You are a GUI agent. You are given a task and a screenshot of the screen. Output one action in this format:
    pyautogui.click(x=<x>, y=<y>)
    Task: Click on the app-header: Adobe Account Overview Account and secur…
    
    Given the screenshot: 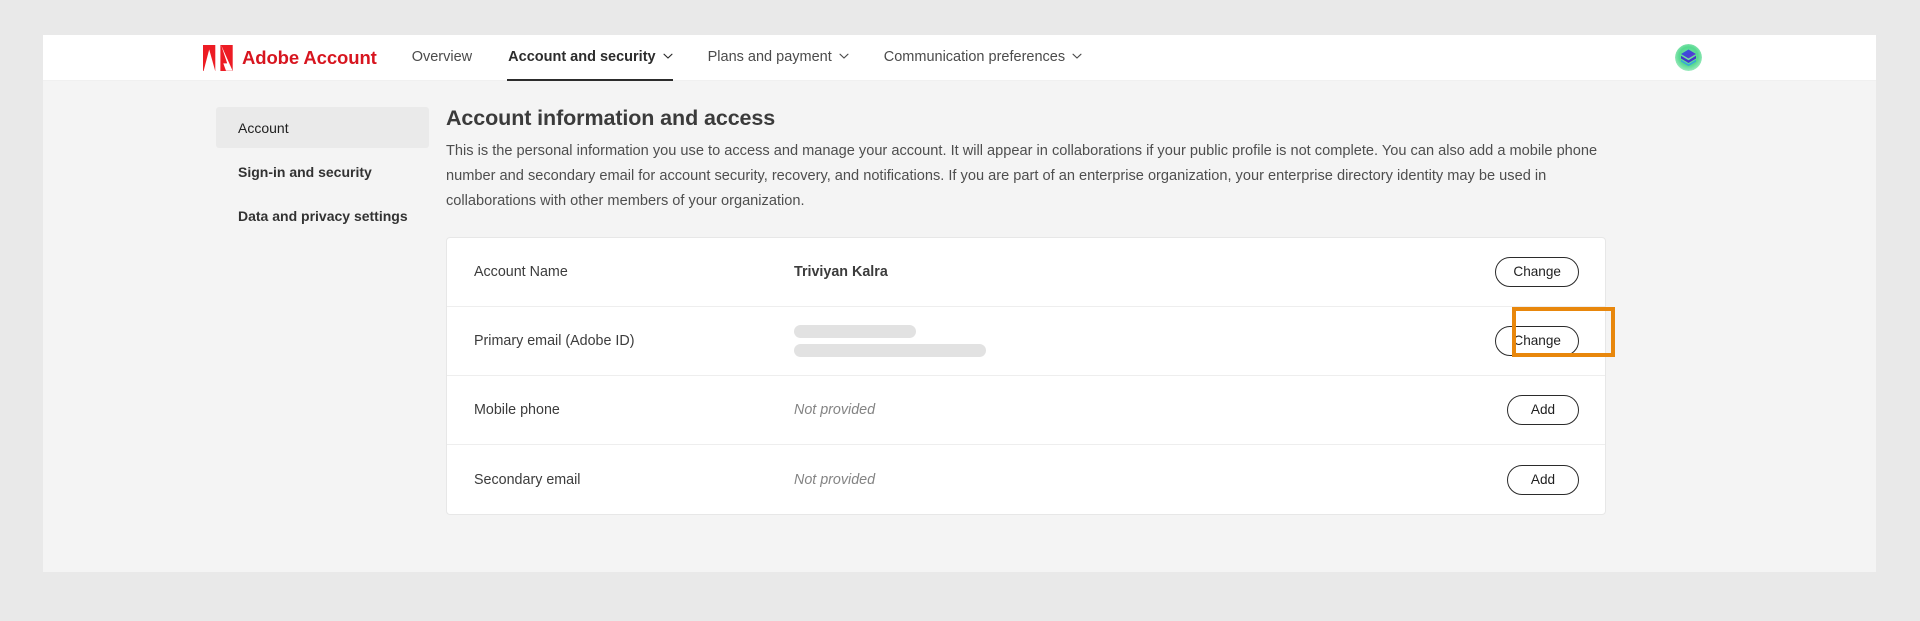 What is the action you would take?
    pyautogui.click(x=959, y=58)
    